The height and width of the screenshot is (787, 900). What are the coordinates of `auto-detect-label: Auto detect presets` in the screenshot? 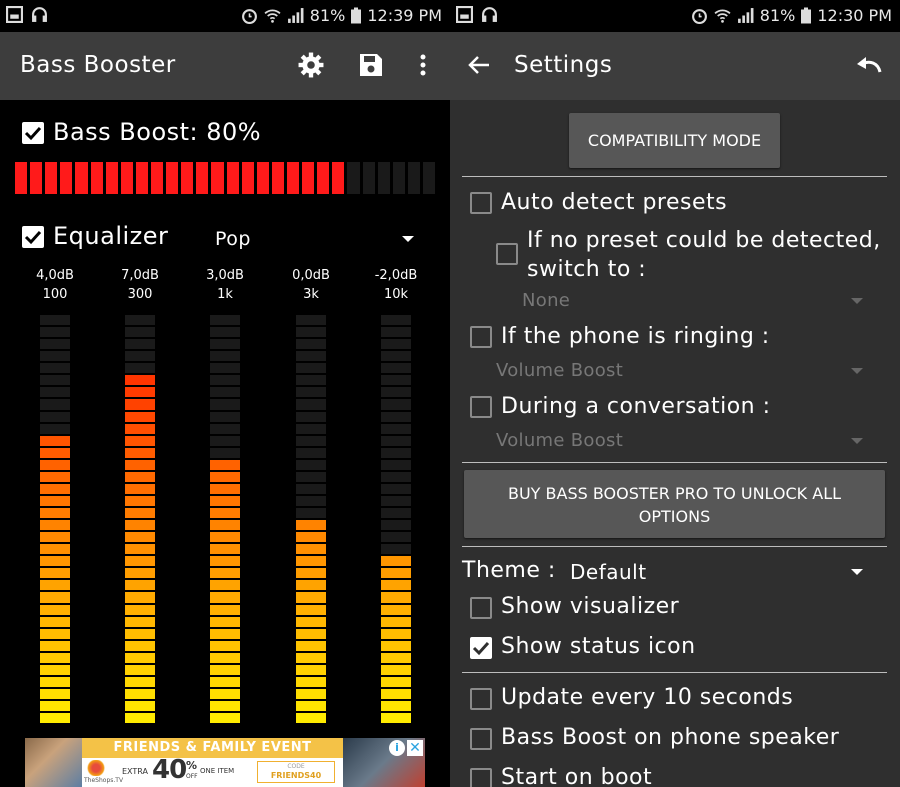 It's located at (614, 202).